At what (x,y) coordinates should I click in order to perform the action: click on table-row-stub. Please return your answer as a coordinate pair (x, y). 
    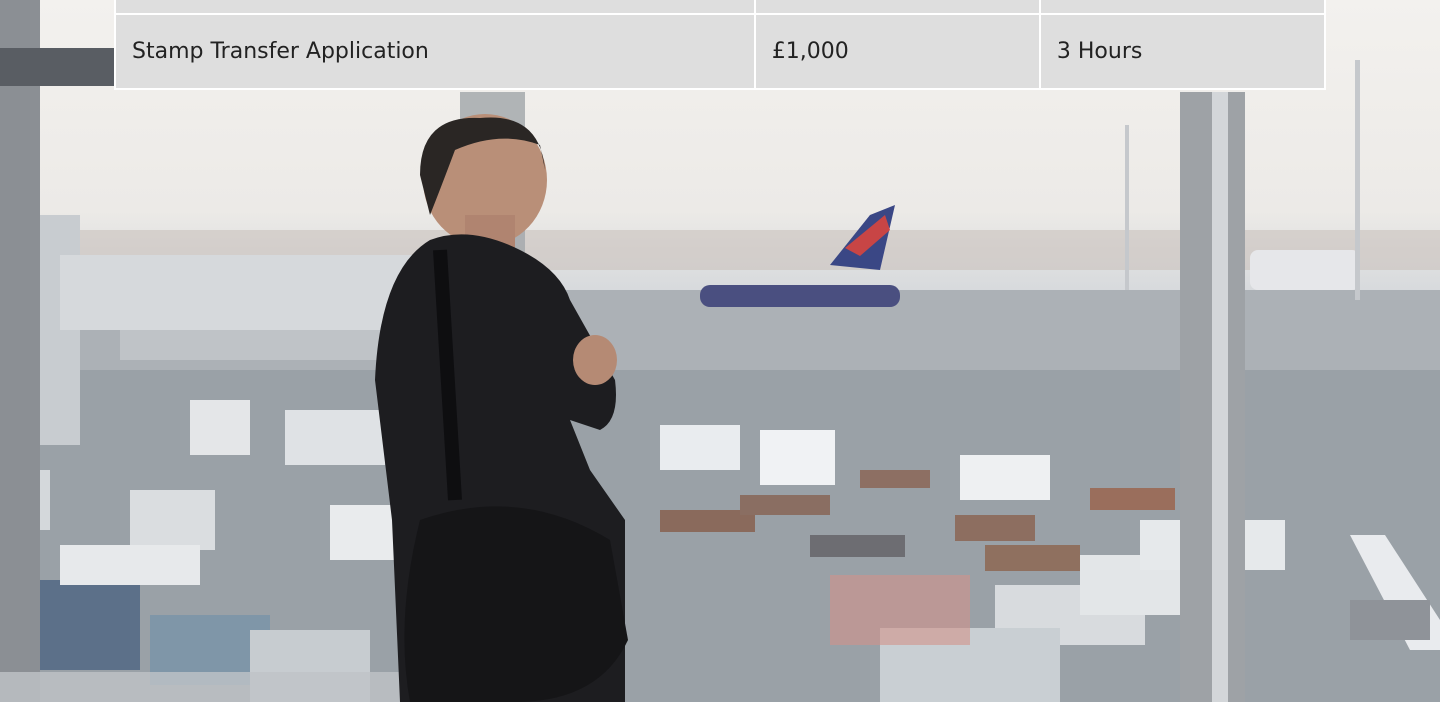
    Looking at the image, I should click on (720, 7).